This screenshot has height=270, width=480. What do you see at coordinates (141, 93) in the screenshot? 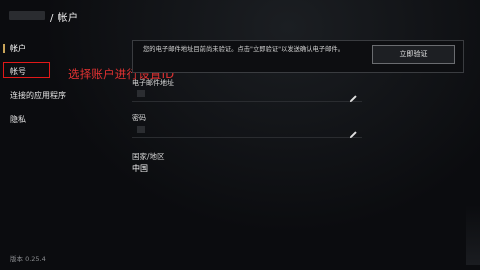
I see `email-value` at bounding box center [141, 93].